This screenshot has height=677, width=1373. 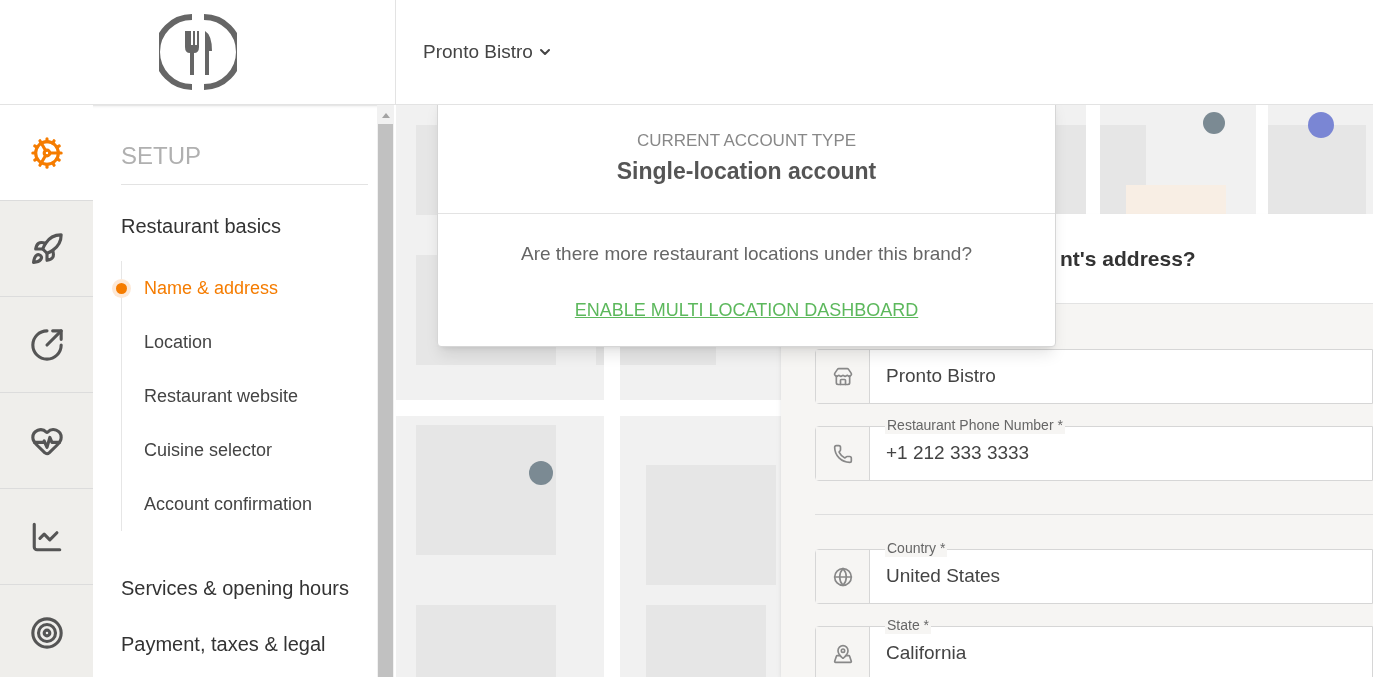 I want to click on input-field: Pronto Bistro, so click(x=1094, y=376).